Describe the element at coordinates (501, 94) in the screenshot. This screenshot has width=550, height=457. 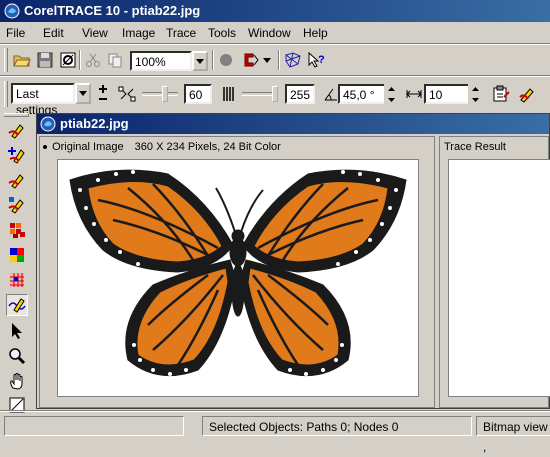
I see `export-clipboard-icon` at that location.